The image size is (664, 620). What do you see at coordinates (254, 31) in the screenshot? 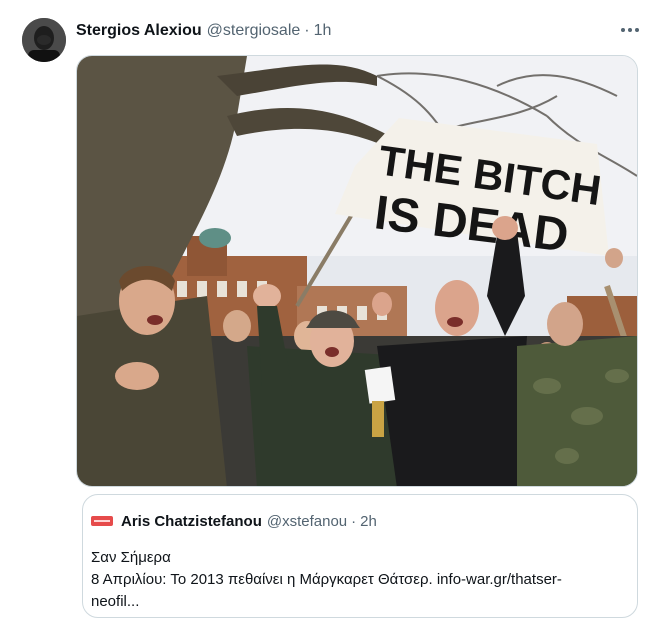
I see `author-handle: @stergiosale` at bounding box center [254, 31].